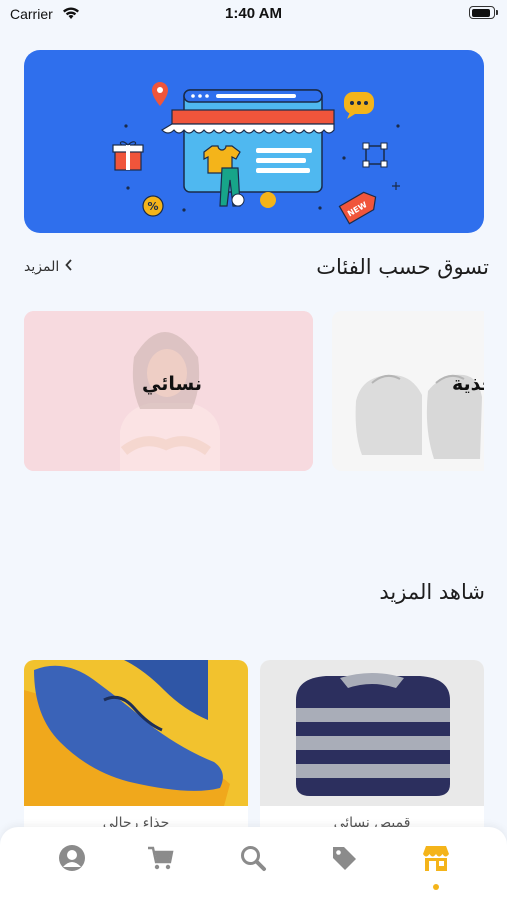 The image size is (507, 900). Describe the element at coordinates (69, 267) in the screenshot. I see `chevron-left-icon` at that location.